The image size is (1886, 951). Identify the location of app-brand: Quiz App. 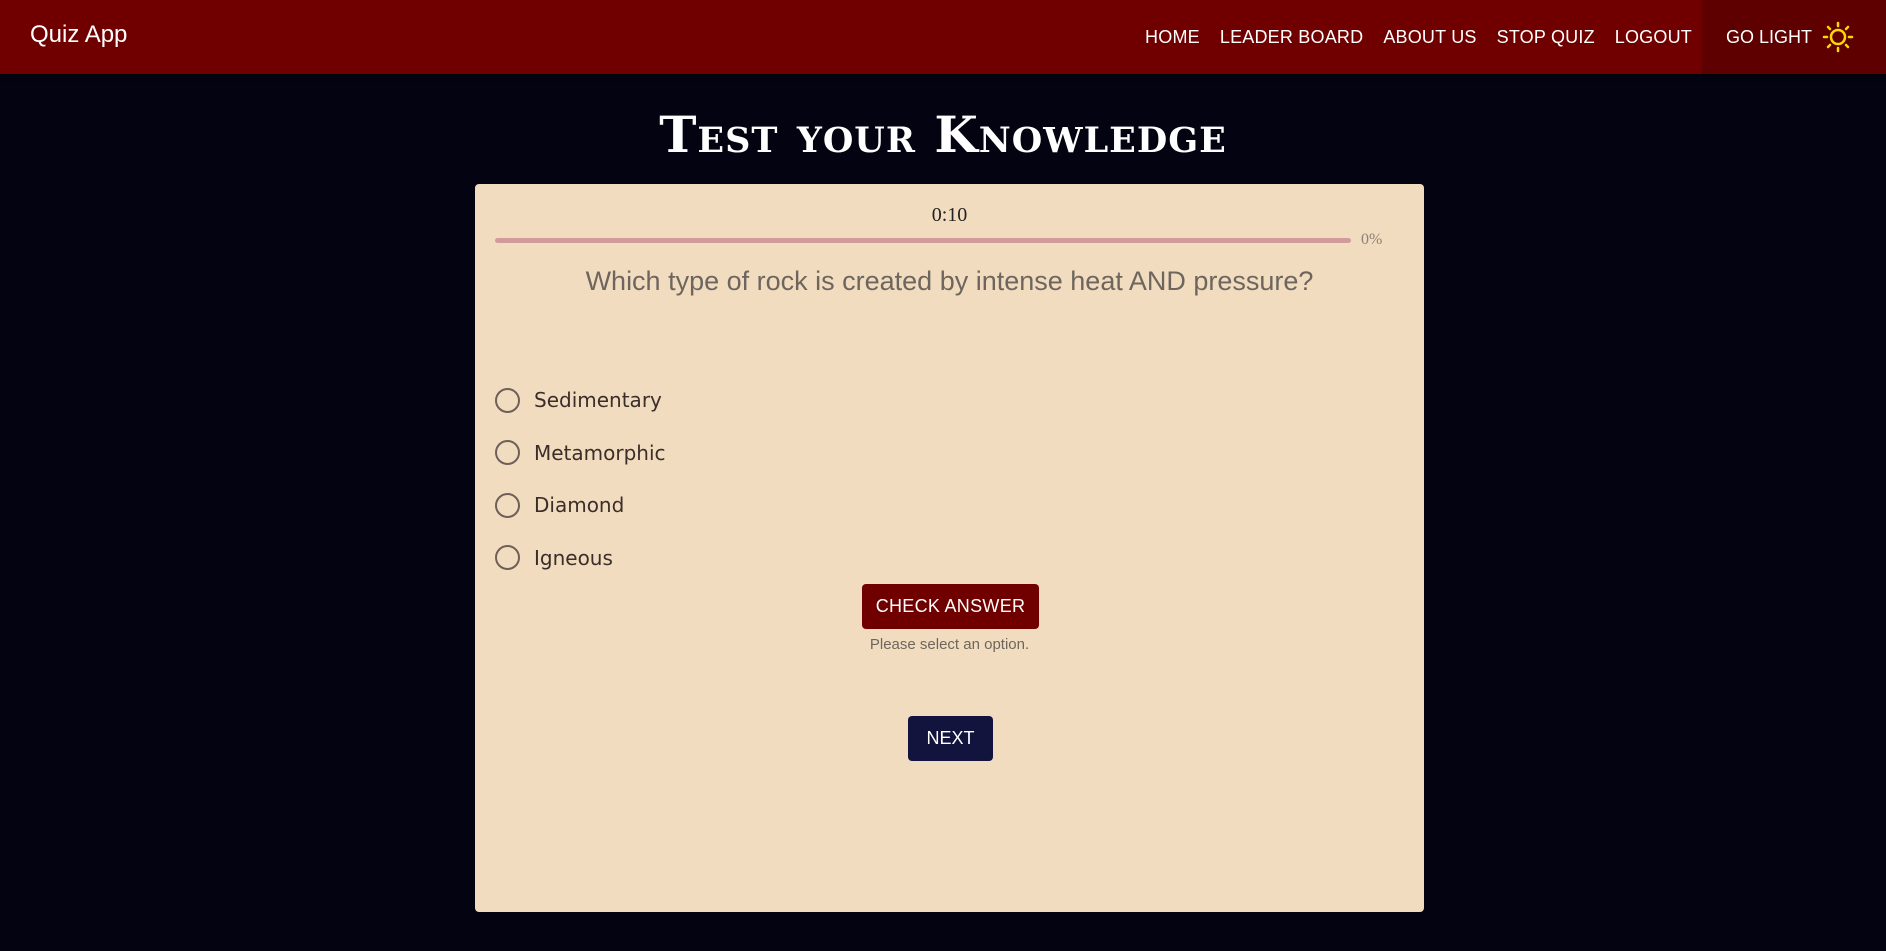
(78, 35).